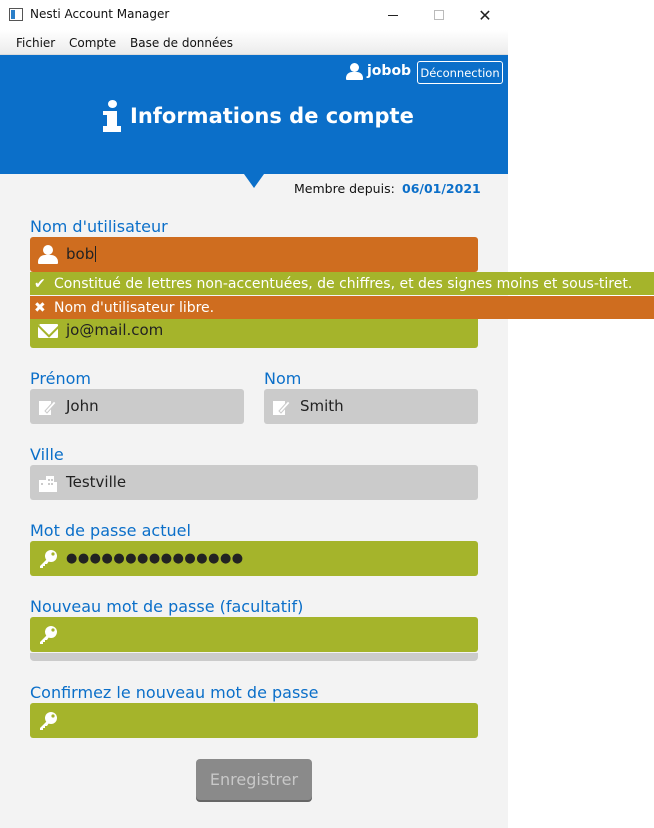 The width and height of the screenshot is (654, 828). Describe the element at coordinates (110, 530) in the screenshot. I see `current-password-label: Mot de passe actuel` at that location.